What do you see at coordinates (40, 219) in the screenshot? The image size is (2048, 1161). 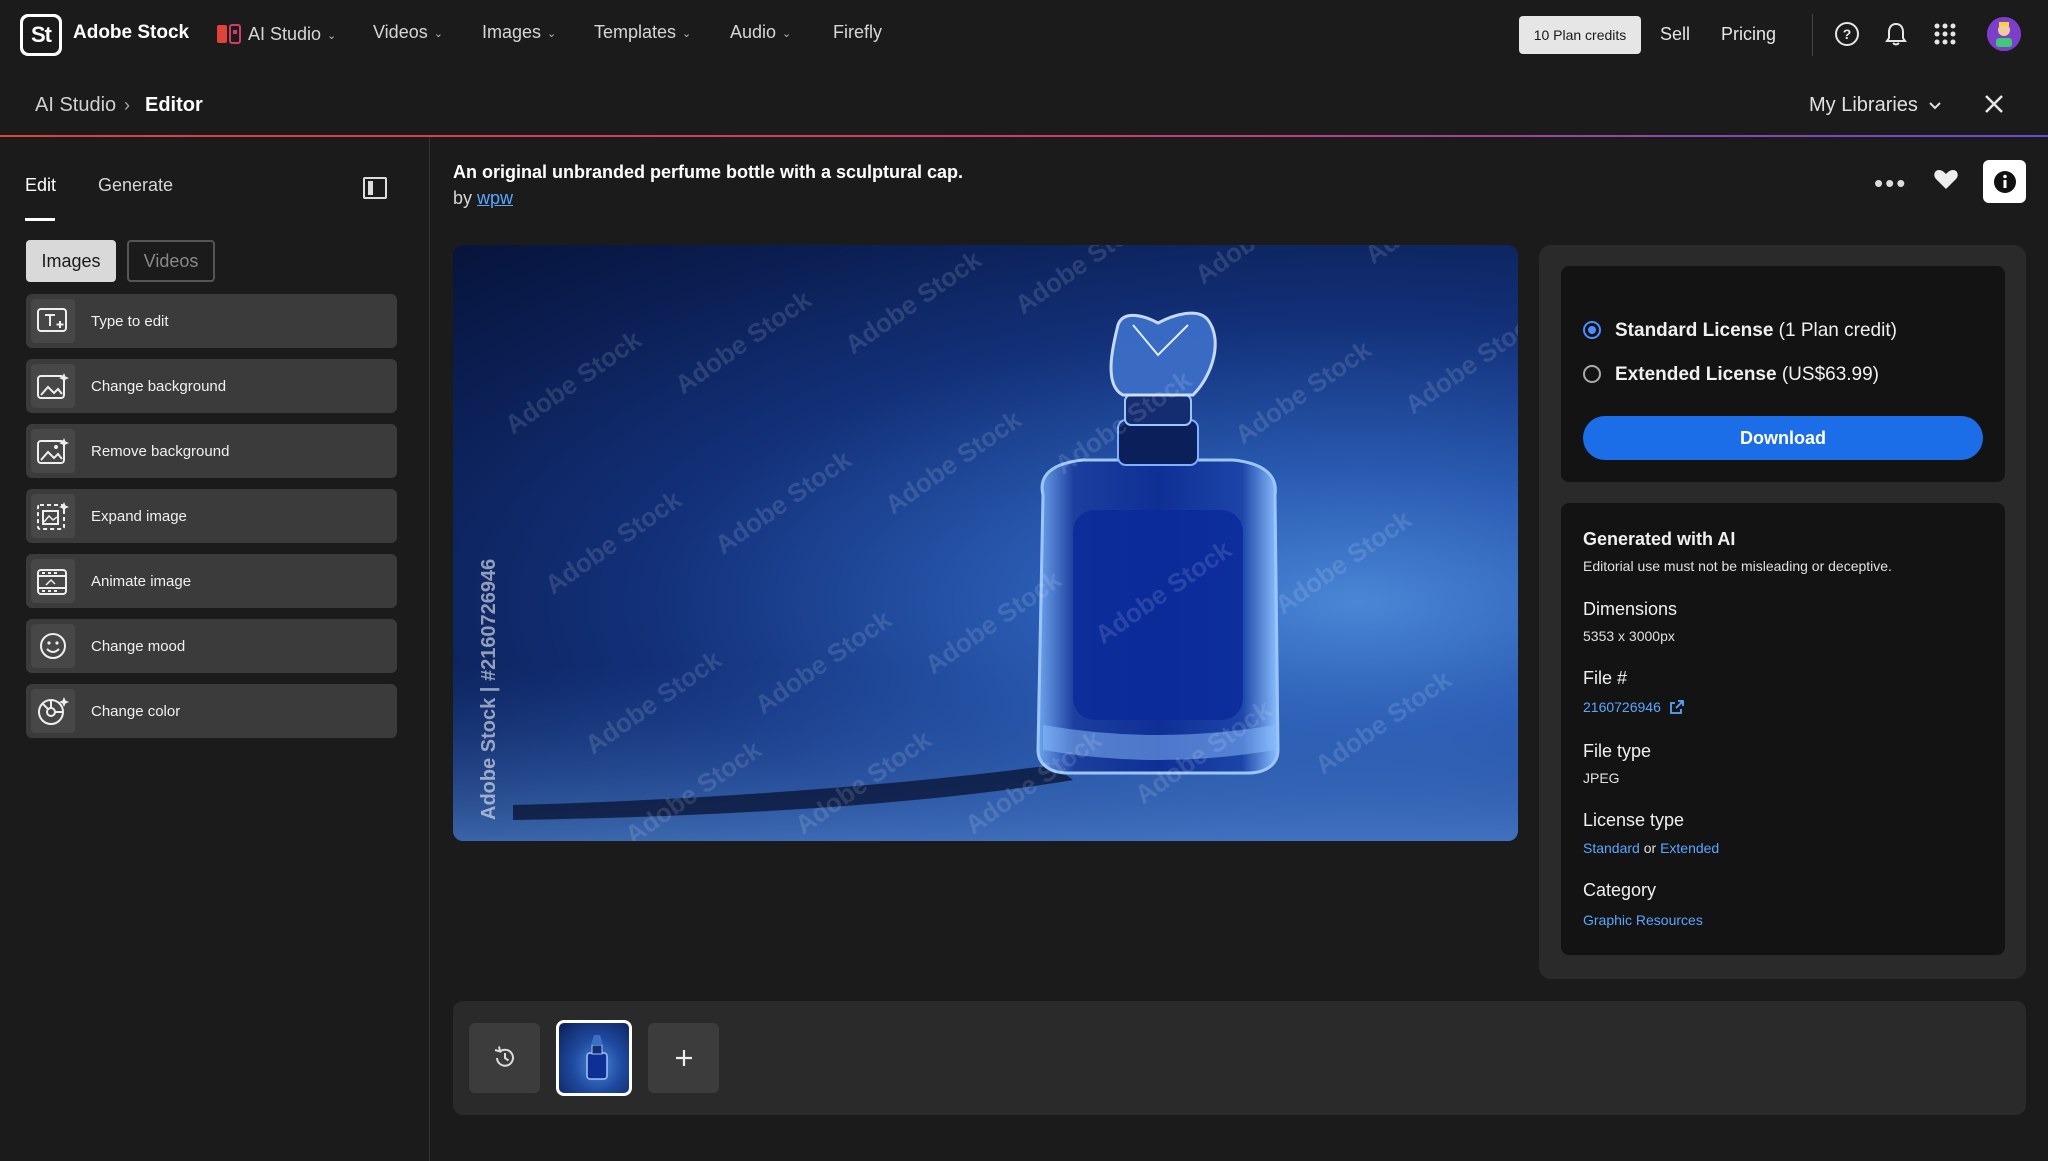 I see `active-tab-indicator` at bounding box center [40, 219].